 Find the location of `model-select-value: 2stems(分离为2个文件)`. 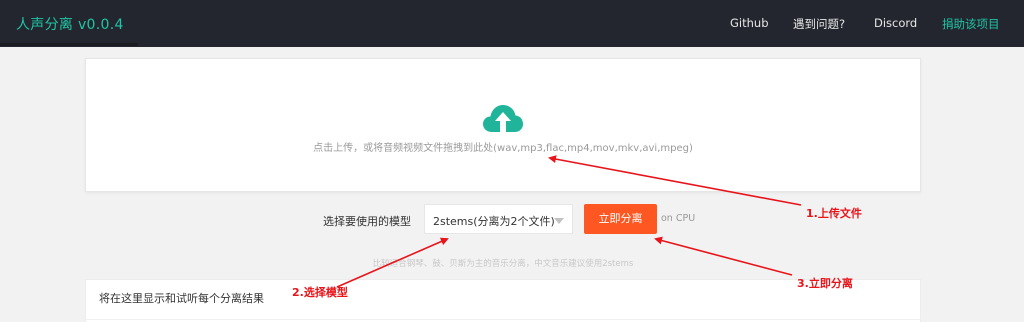

model-select-value: 2stems(分离为2个文件) is located at coordinates (494, 221).